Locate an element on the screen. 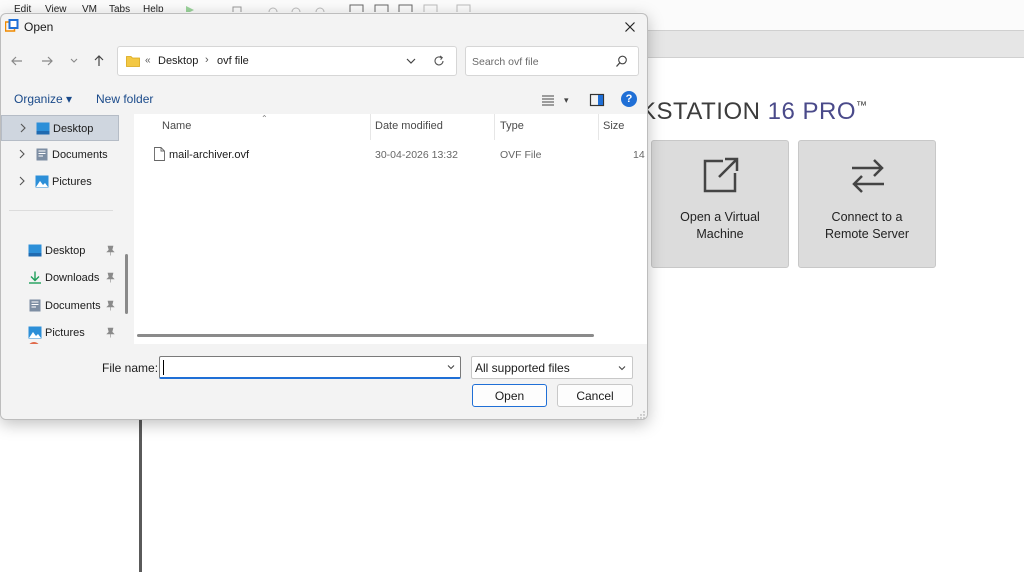 The image size is (1024, 572). snapshot-icon is located at coordinates (237, 9).